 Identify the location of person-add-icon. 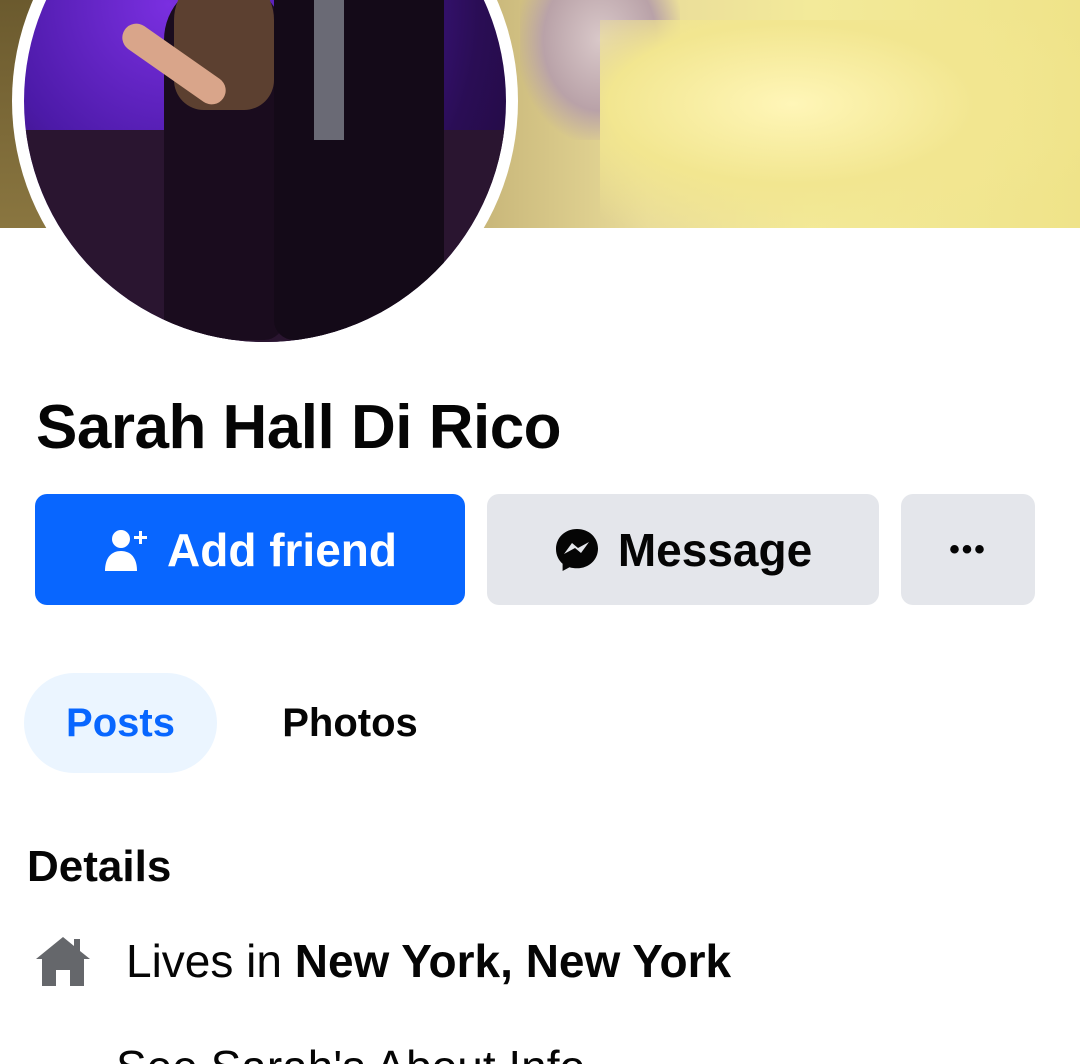
(126, 550).